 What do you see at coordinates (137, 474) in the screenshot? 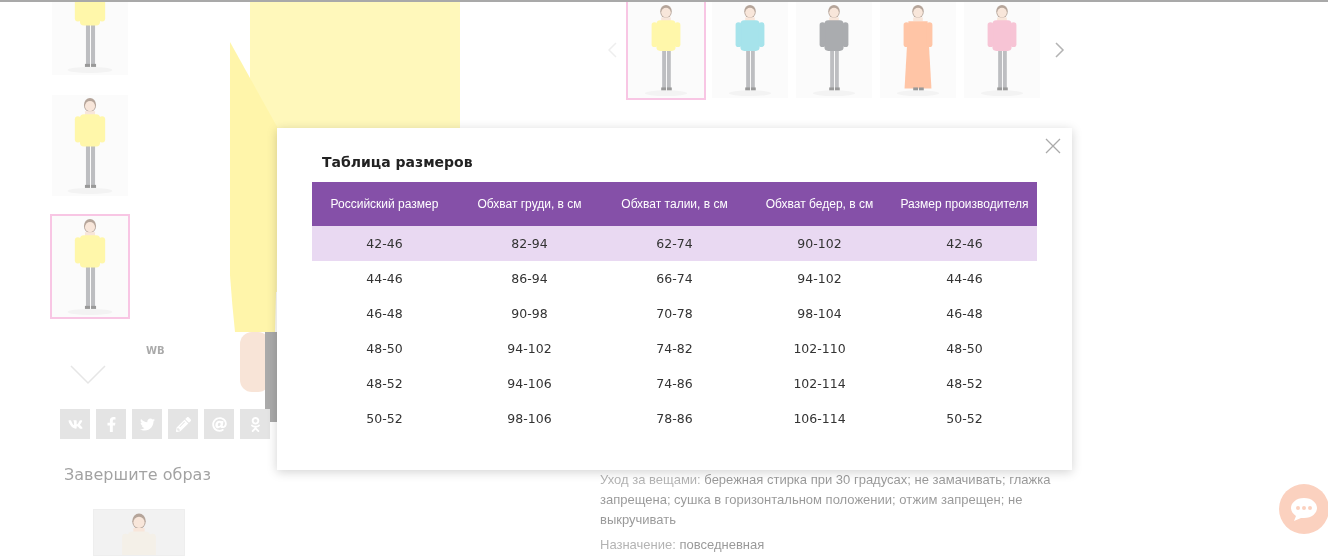
I see `section-title: Завершите образ` at bounding box center [137, 474].